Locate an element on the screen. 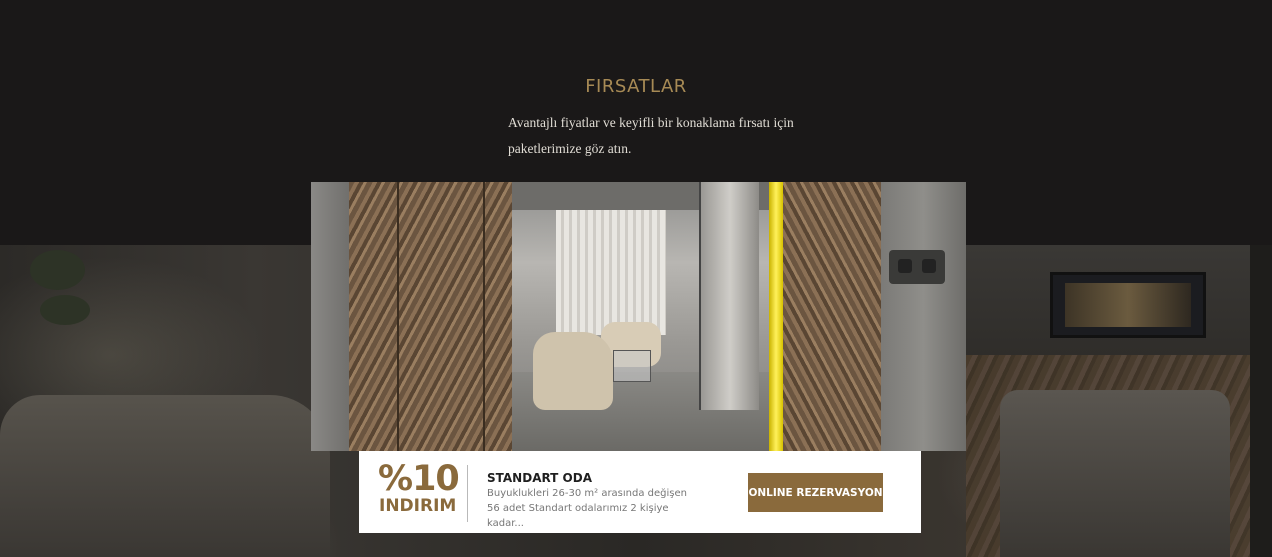 This screenshot has height=557, width=1272. card-divider is located at coordinates (467, 493).